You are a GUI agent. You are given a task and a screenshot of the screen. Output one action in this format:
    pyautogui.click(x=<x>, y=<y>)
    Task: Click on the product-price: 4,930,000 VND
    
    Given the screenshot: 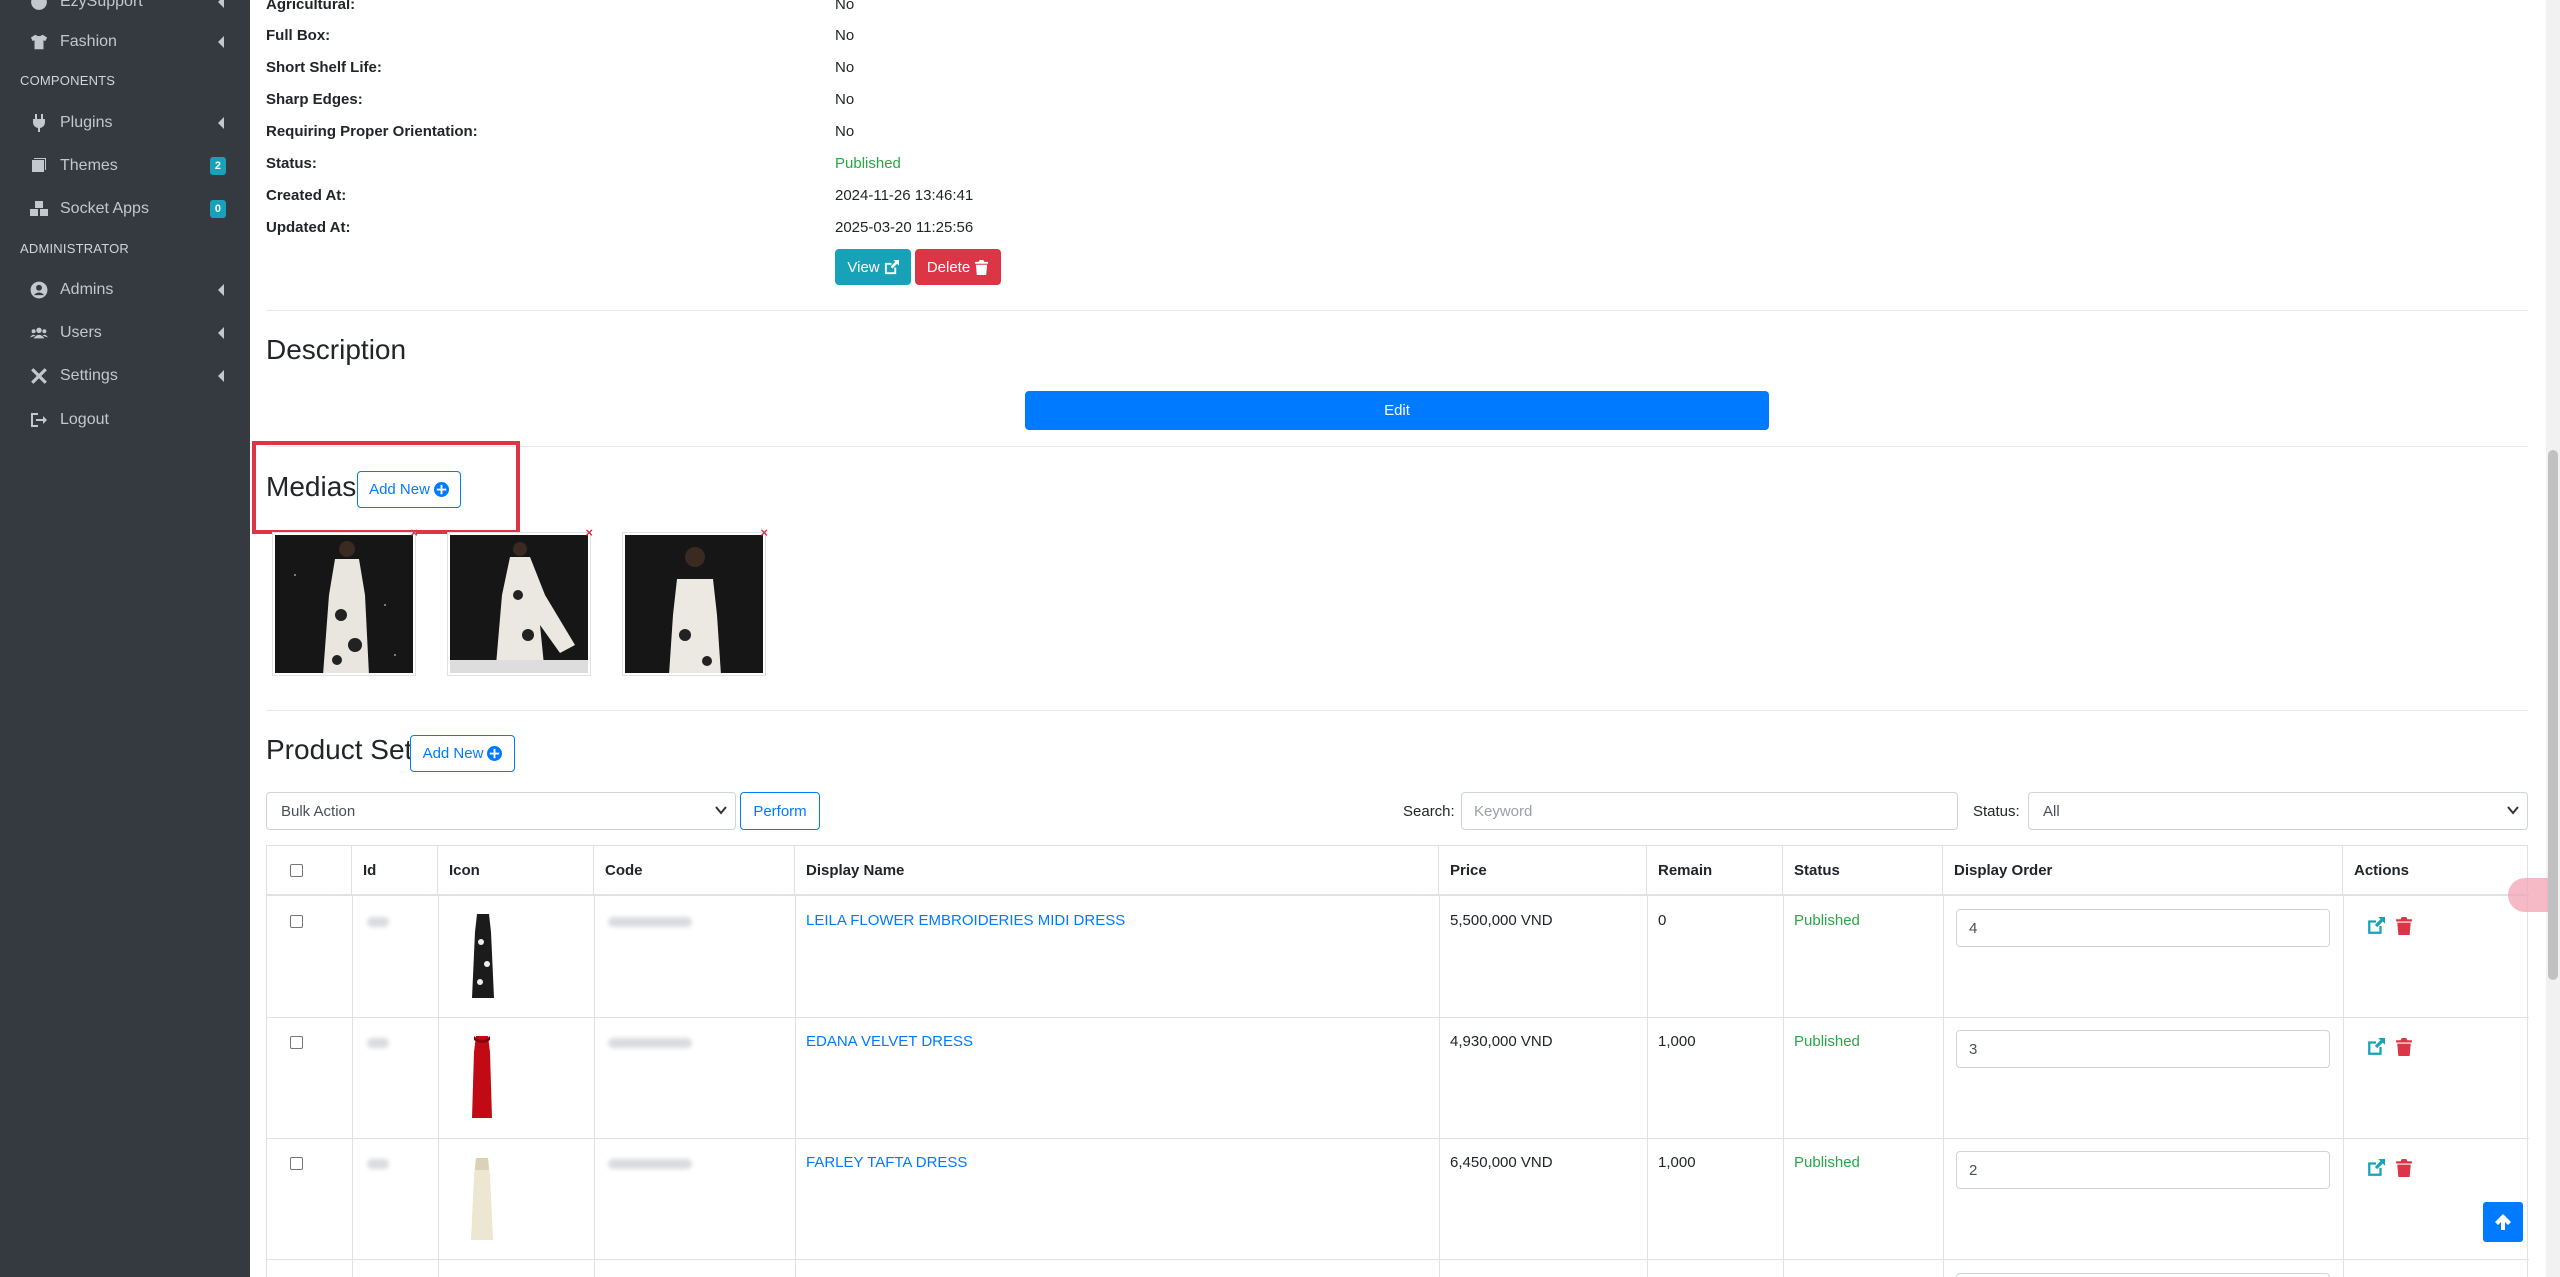 What is the action you would take?
    pyautogui.click(x=1501, y=1041)
    